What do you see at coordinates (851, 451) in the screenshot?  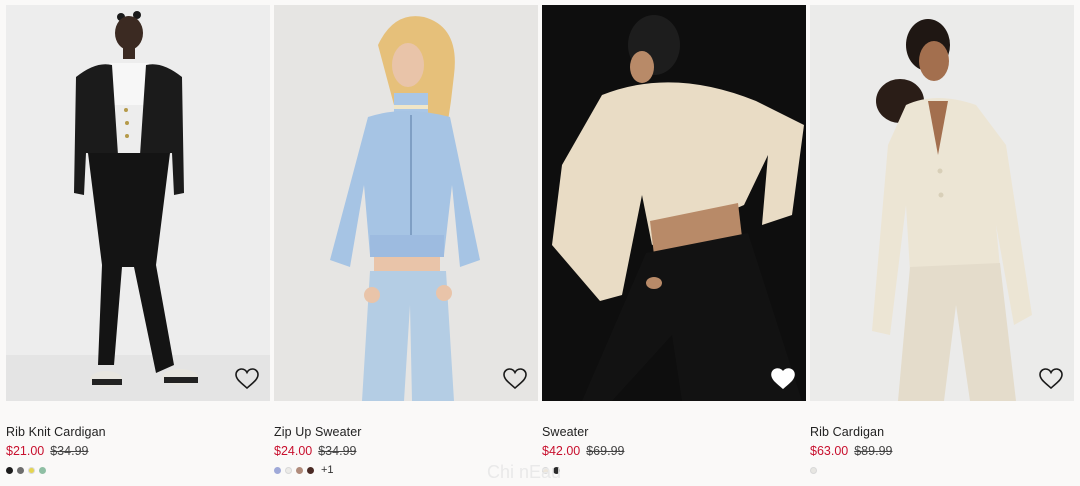 I see `price-row: $63.00 $89.99` at bounding box center [851, 451].